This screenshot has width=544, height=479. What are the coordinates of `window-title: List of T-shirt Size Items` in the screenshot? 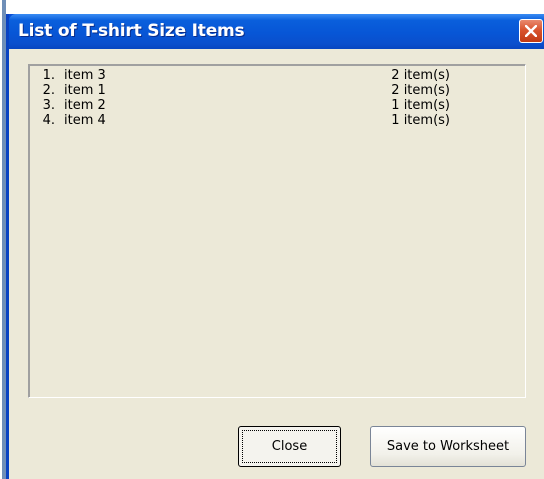 It's located at (131, 31).